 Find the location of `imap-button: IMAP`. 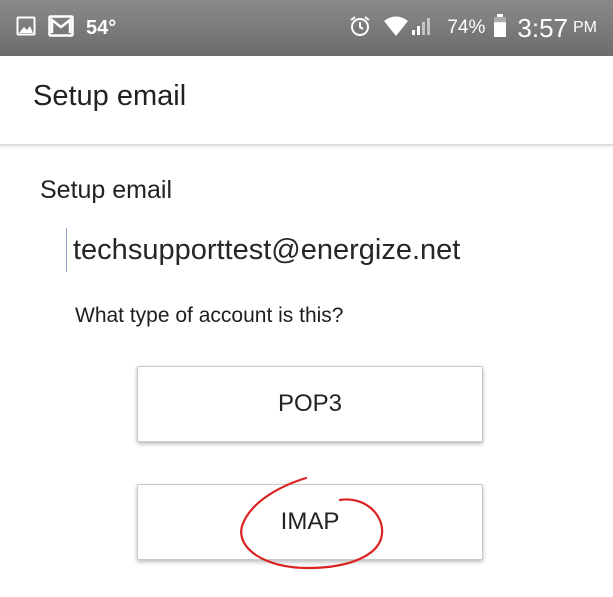

imap-button: IMAP is located at coordinates (310, 522).